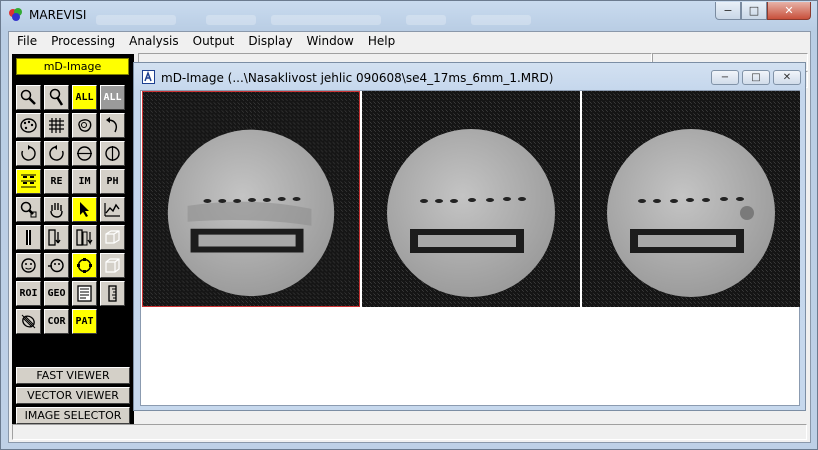 The width and height of the screenshot is (818, 450). I want to click on flip-horizontal-icon, so click(112, 153).